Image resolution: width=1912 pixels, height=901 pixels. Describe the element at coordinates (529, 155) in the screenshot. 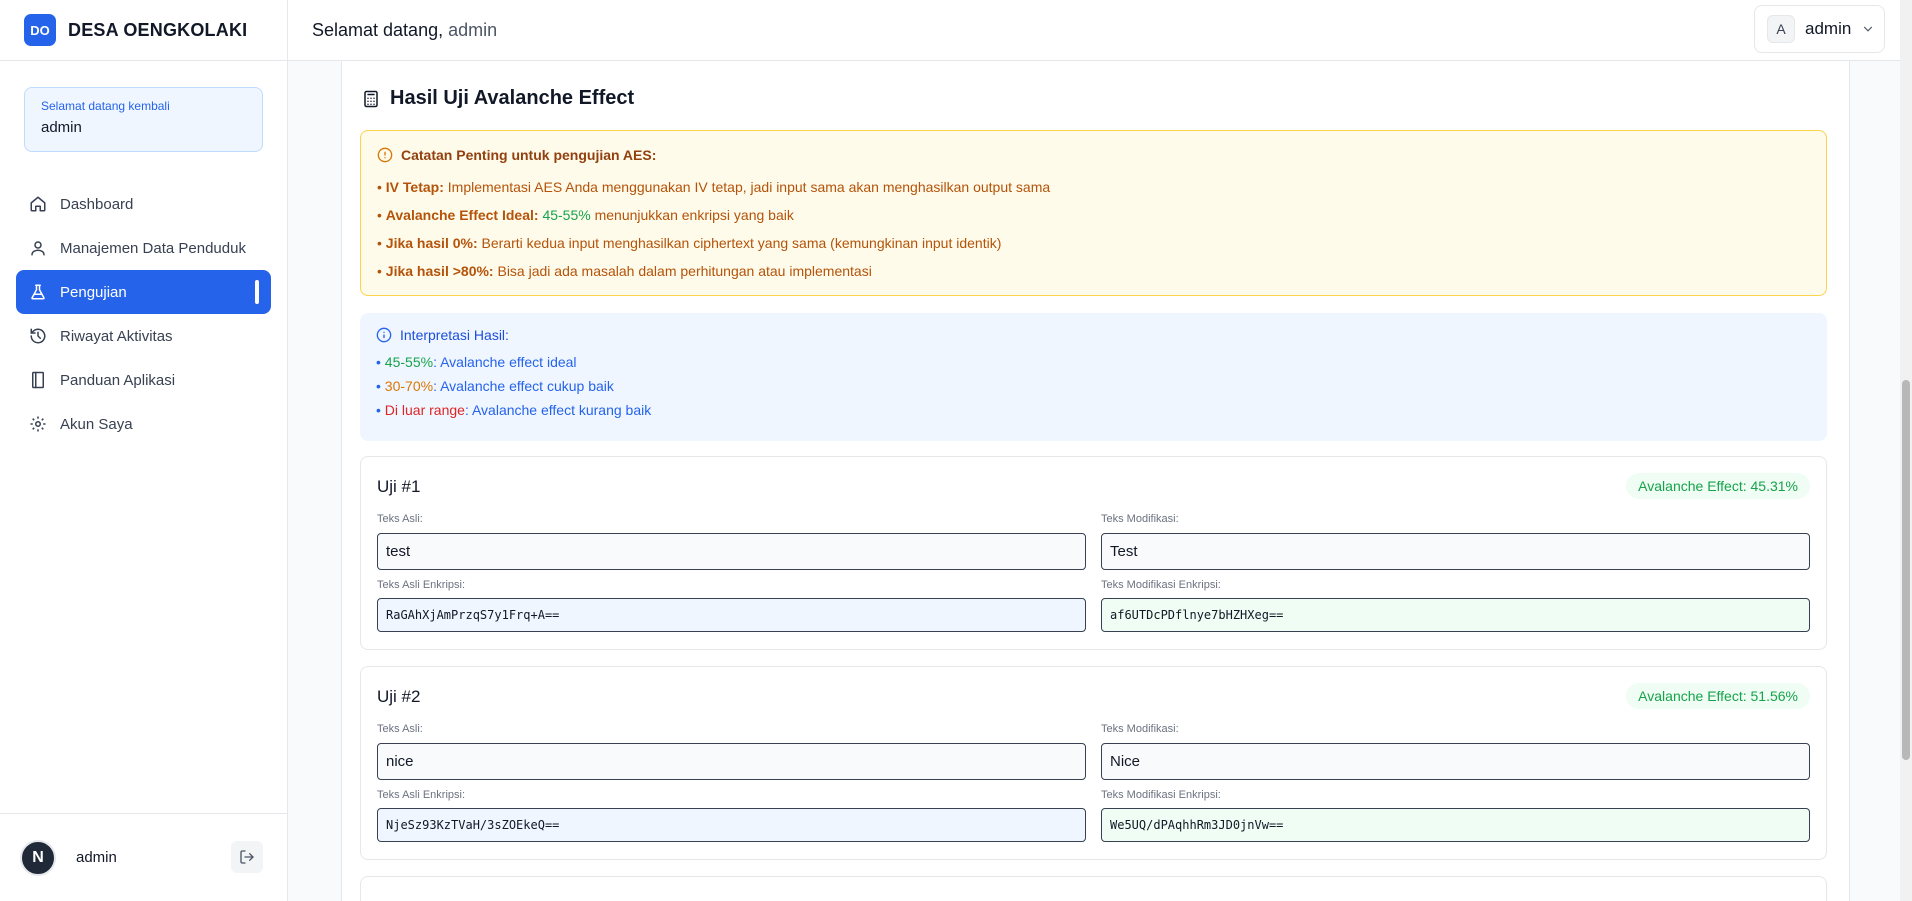

I see `note-title-text: Catatan Penting untuk pengujian AES:` at that location.